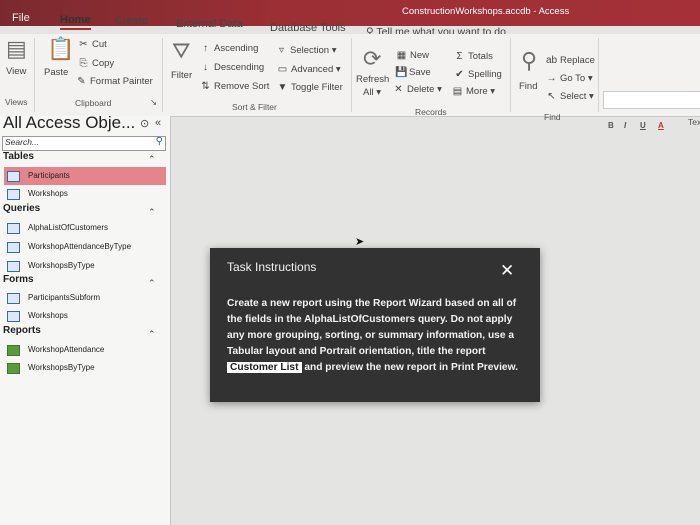 The height and width of the screenshot is (525, 700). What do you see at coordinates (528, 86) in the screenshot?
I see `find-button: Find` at bounding box center [528, 86].